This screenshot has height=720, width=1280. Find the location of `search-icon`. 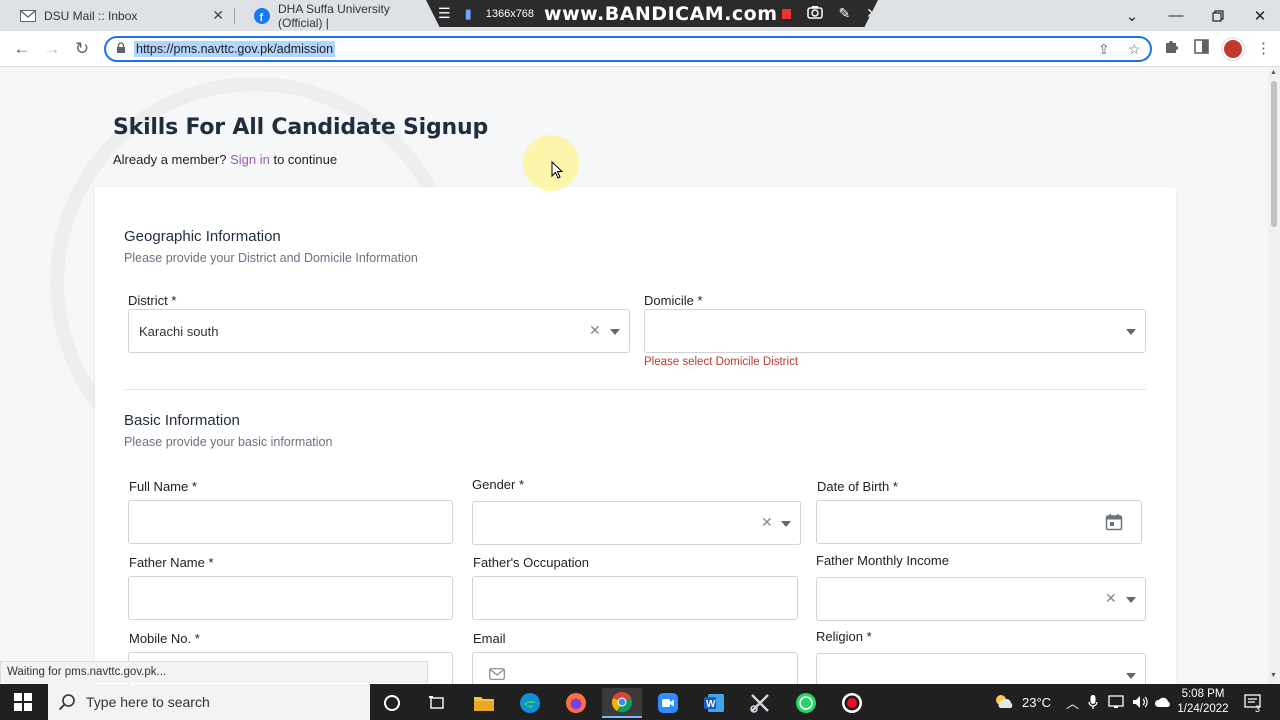

search-icon is located at coordinates (66, 702).